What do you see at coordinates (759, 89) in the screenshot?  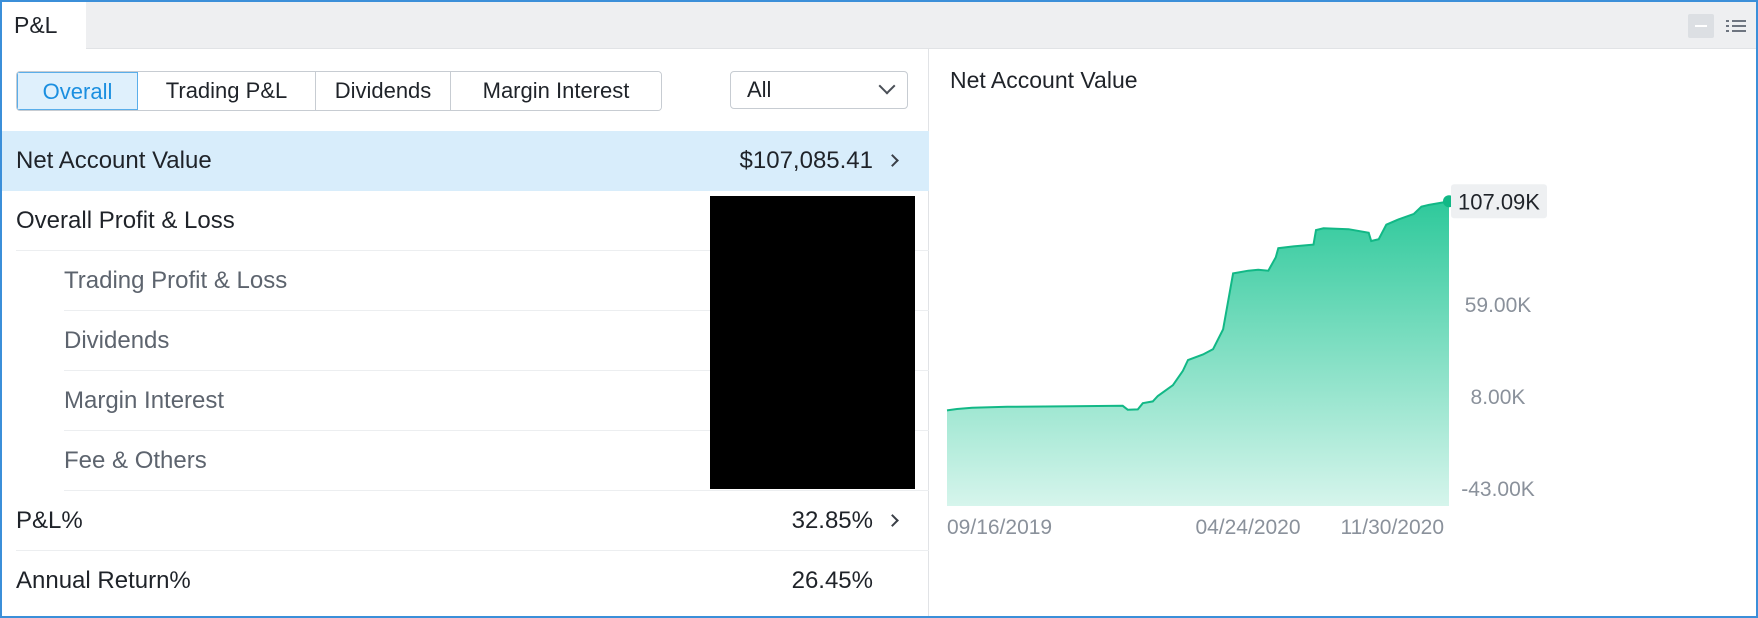 I see `period-select-value: All` at bounding box center [759, 89].